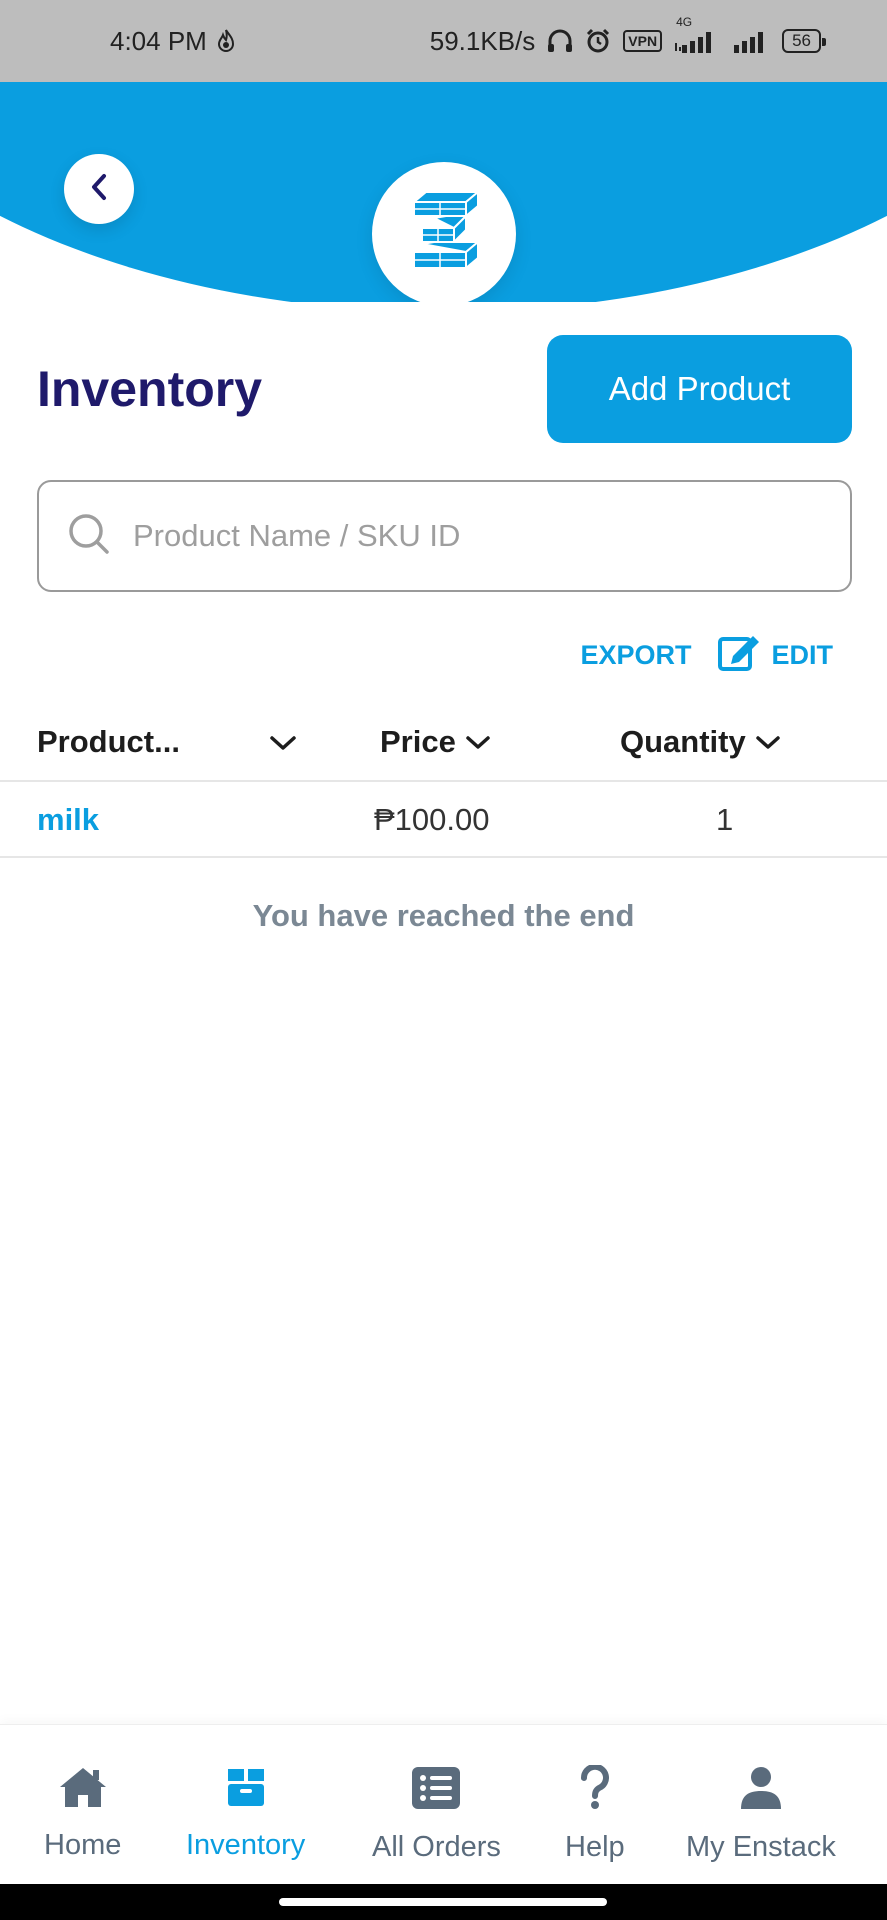 This screenshot has height=1920, width=887. I want to click on column-price-label: Price, so click(418, 741).